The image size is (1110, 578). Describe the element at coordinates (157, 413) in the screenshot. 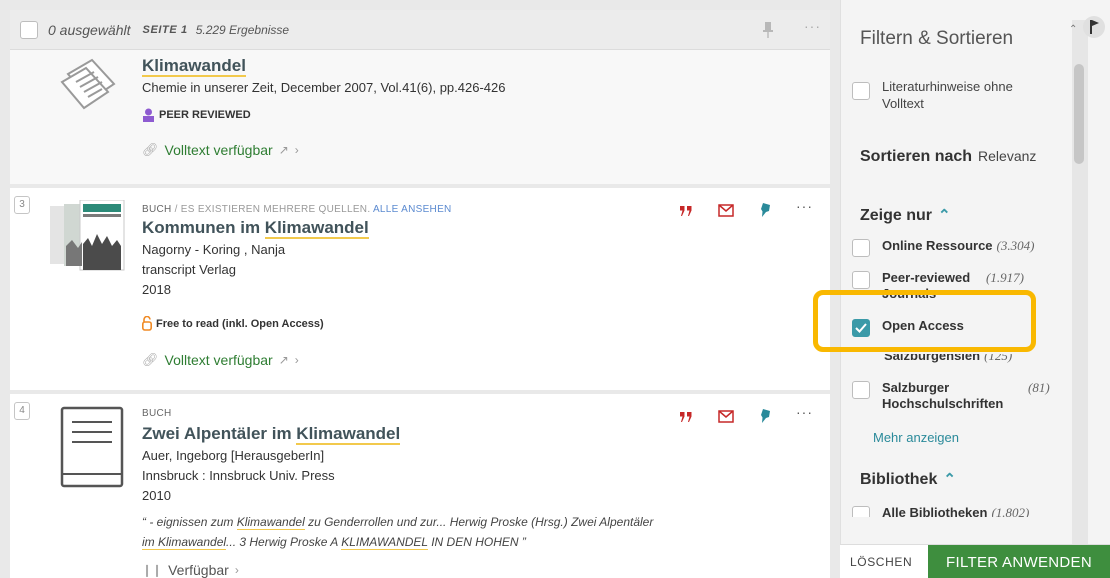

I see `result-type: BUCH` at that location.